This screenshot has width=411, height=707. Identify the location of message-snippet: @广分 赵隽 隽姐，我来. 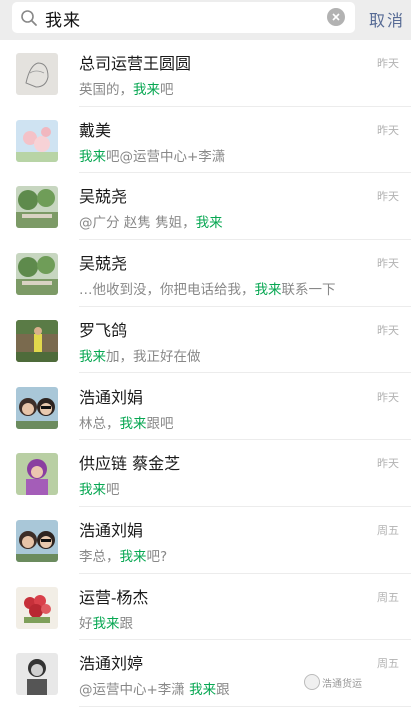
(151, 221).